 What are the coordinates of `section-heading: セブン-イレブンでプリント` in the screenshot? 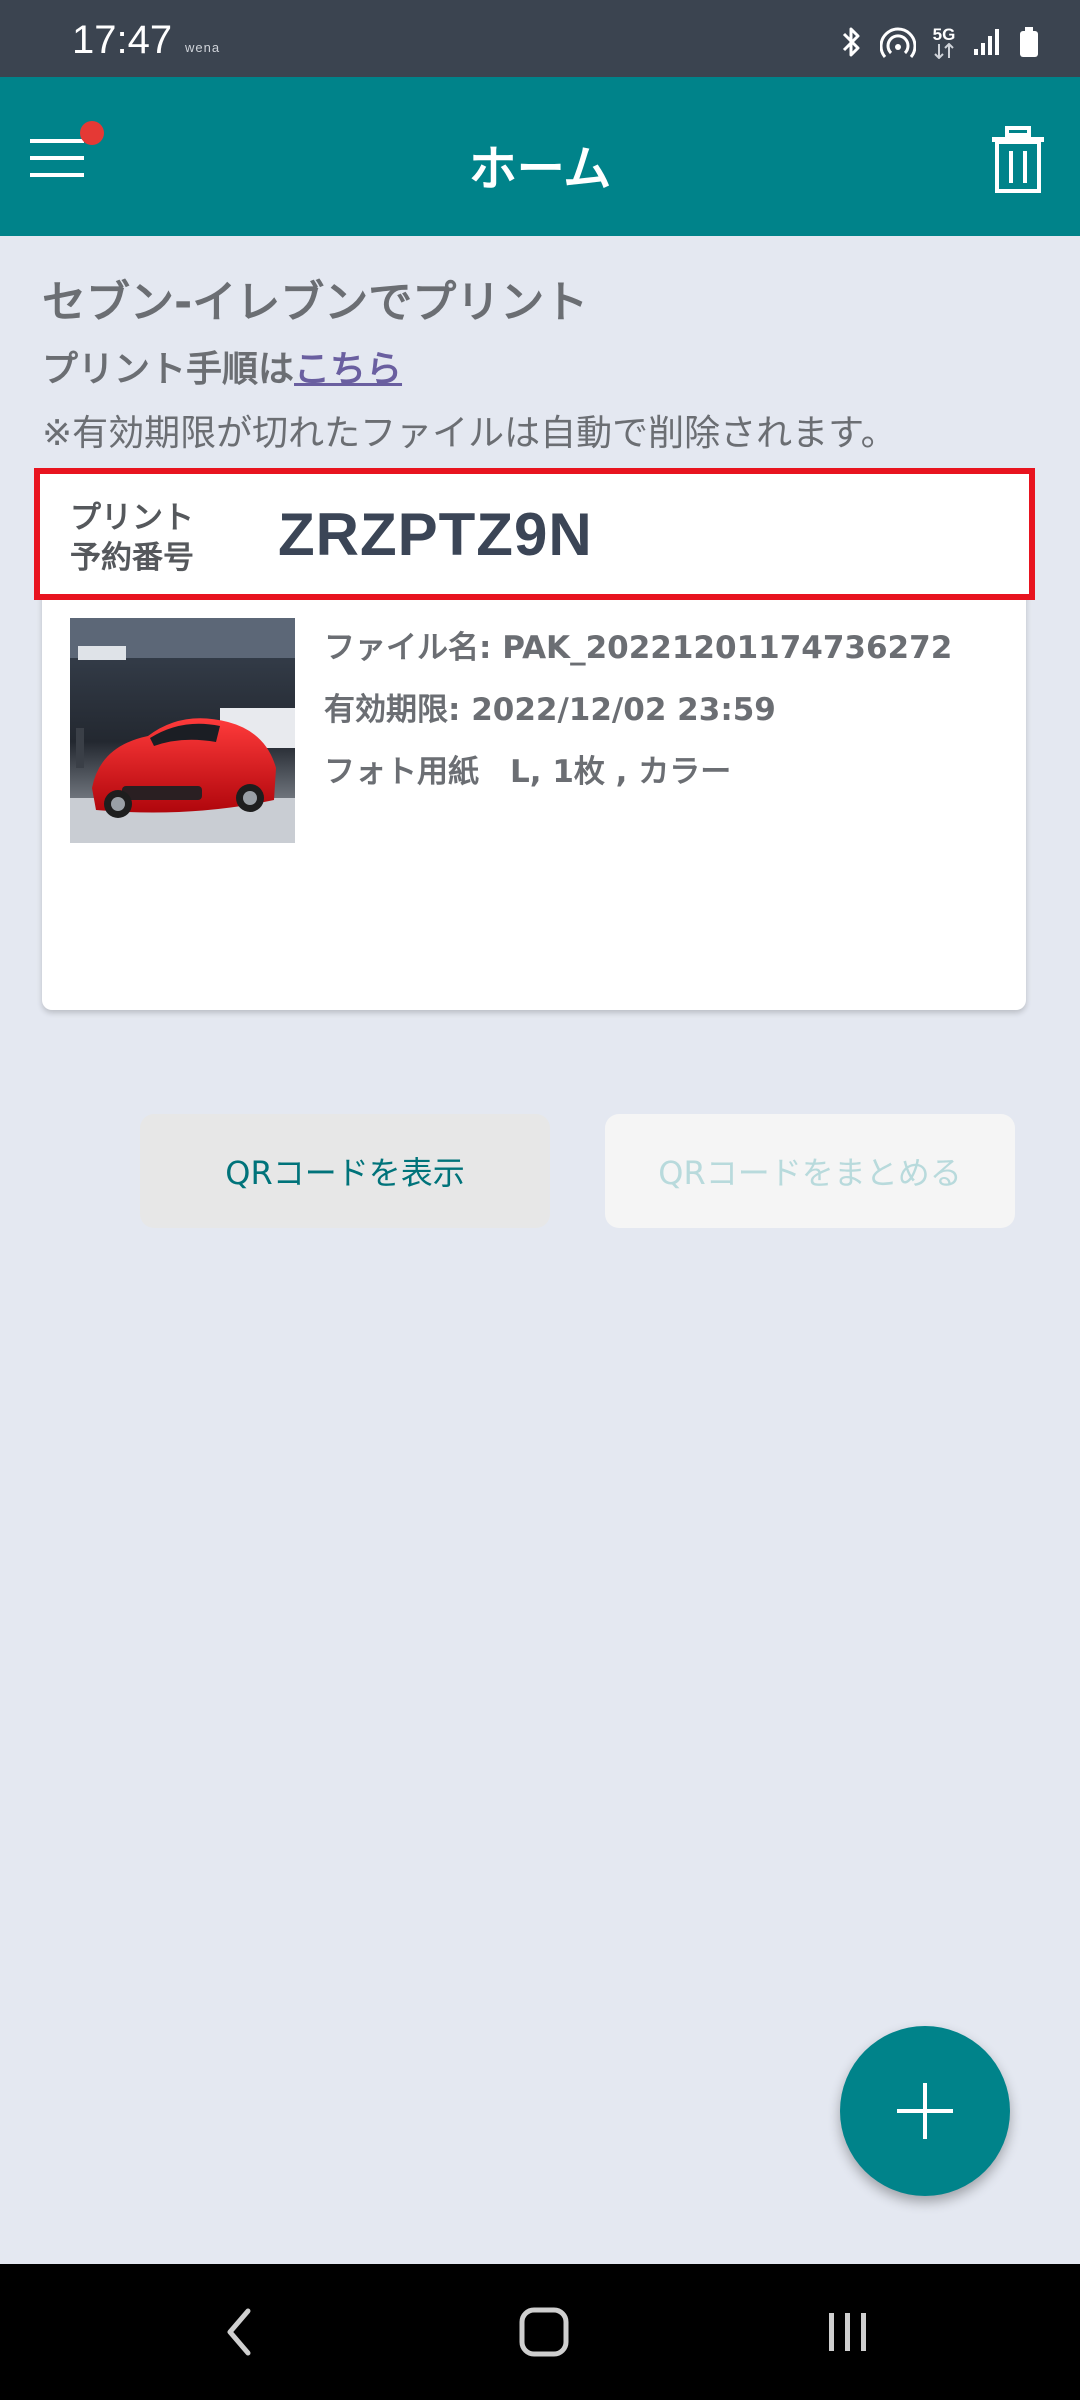 It's located at (315, 302).